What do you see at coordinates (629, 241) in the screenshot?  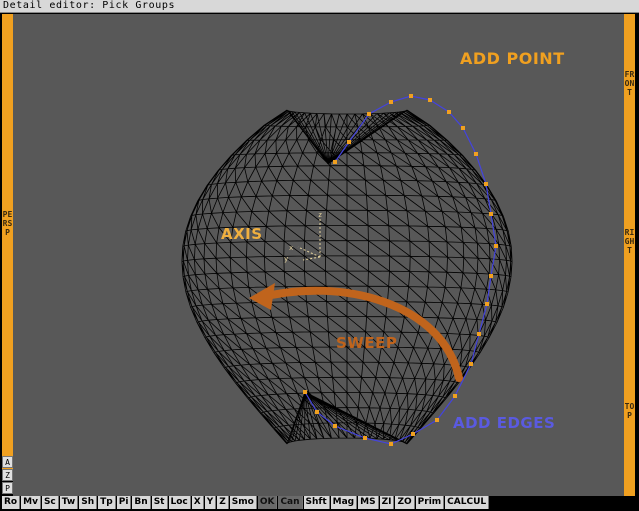 I see `view-label-right: RIGHT` at bounding box center [629, 241].